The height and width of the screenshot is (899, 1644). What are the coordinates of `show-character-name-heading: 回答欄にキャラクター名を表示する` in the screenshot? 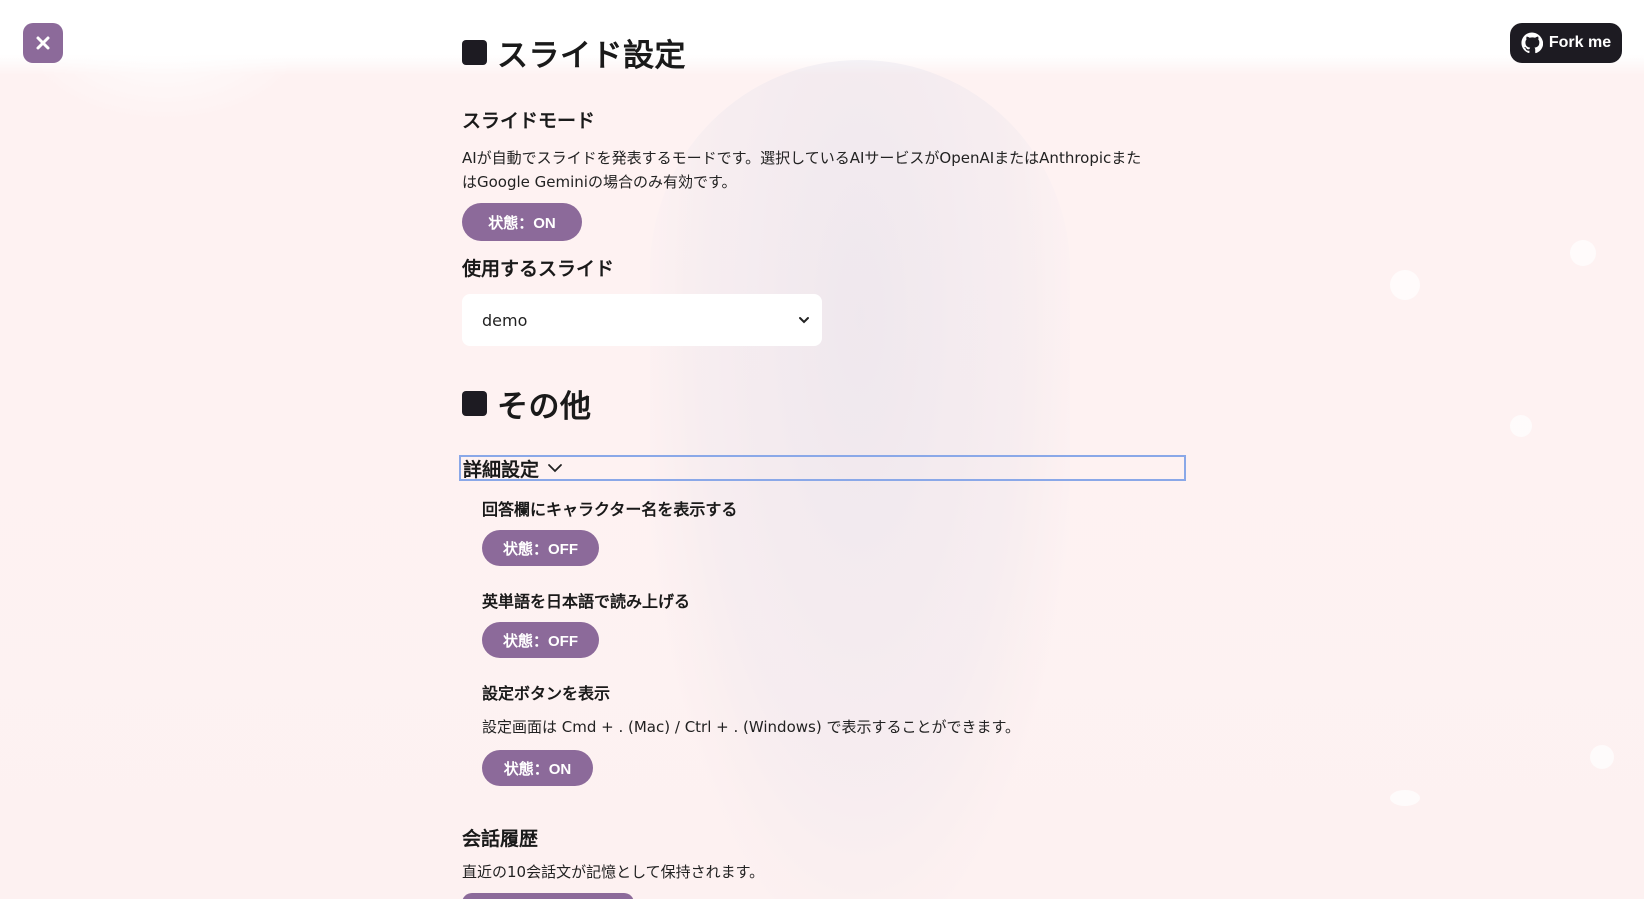 It's located at (610, 509).